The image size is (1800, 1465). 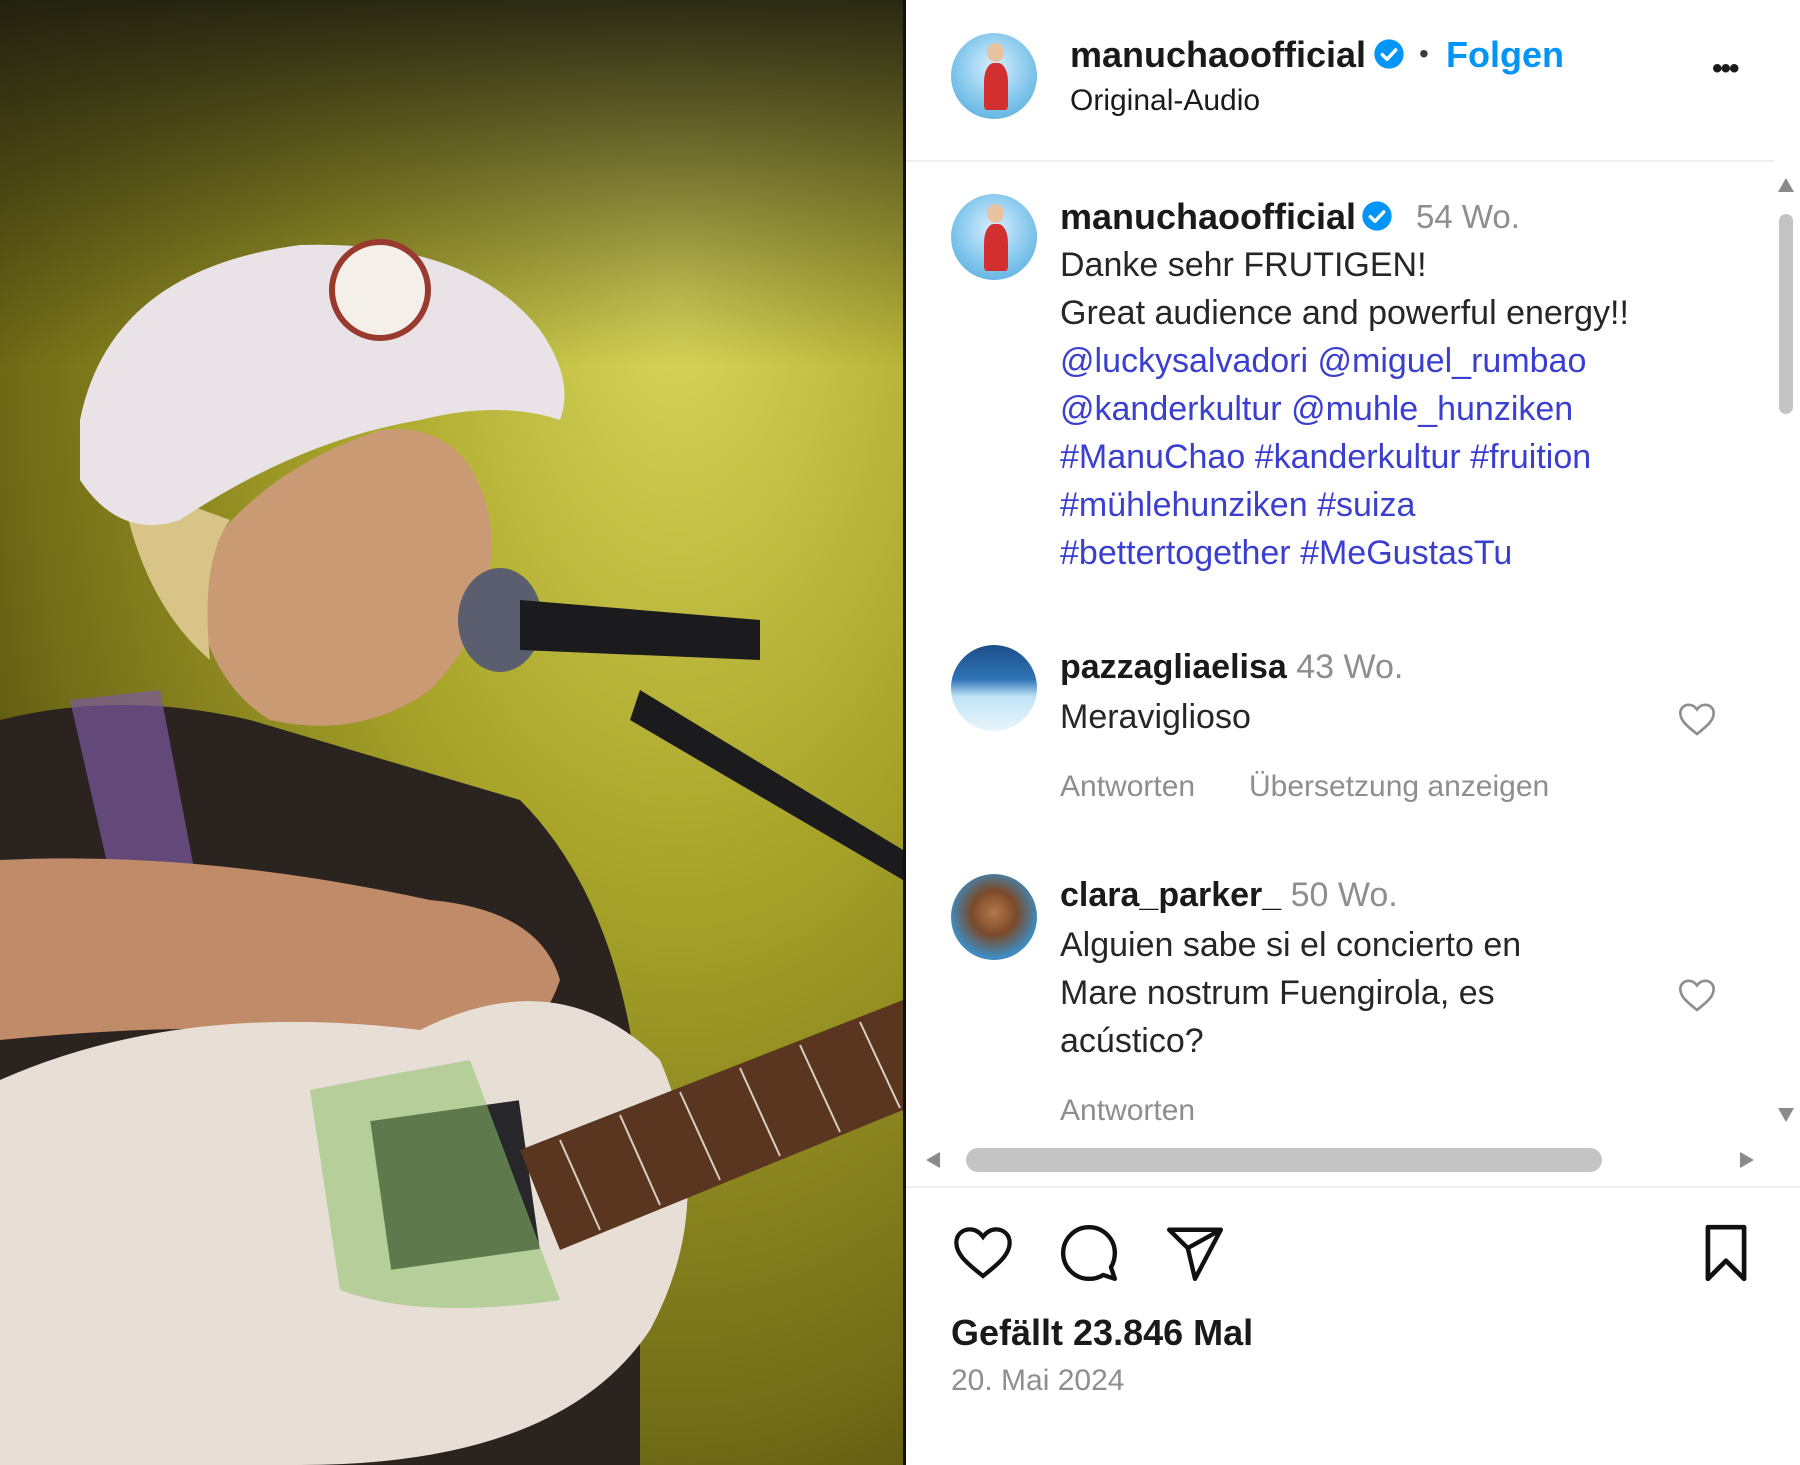 I want to click on likes-count: Gefällt 23.846 Mal, so click(x=1102, y=1333).